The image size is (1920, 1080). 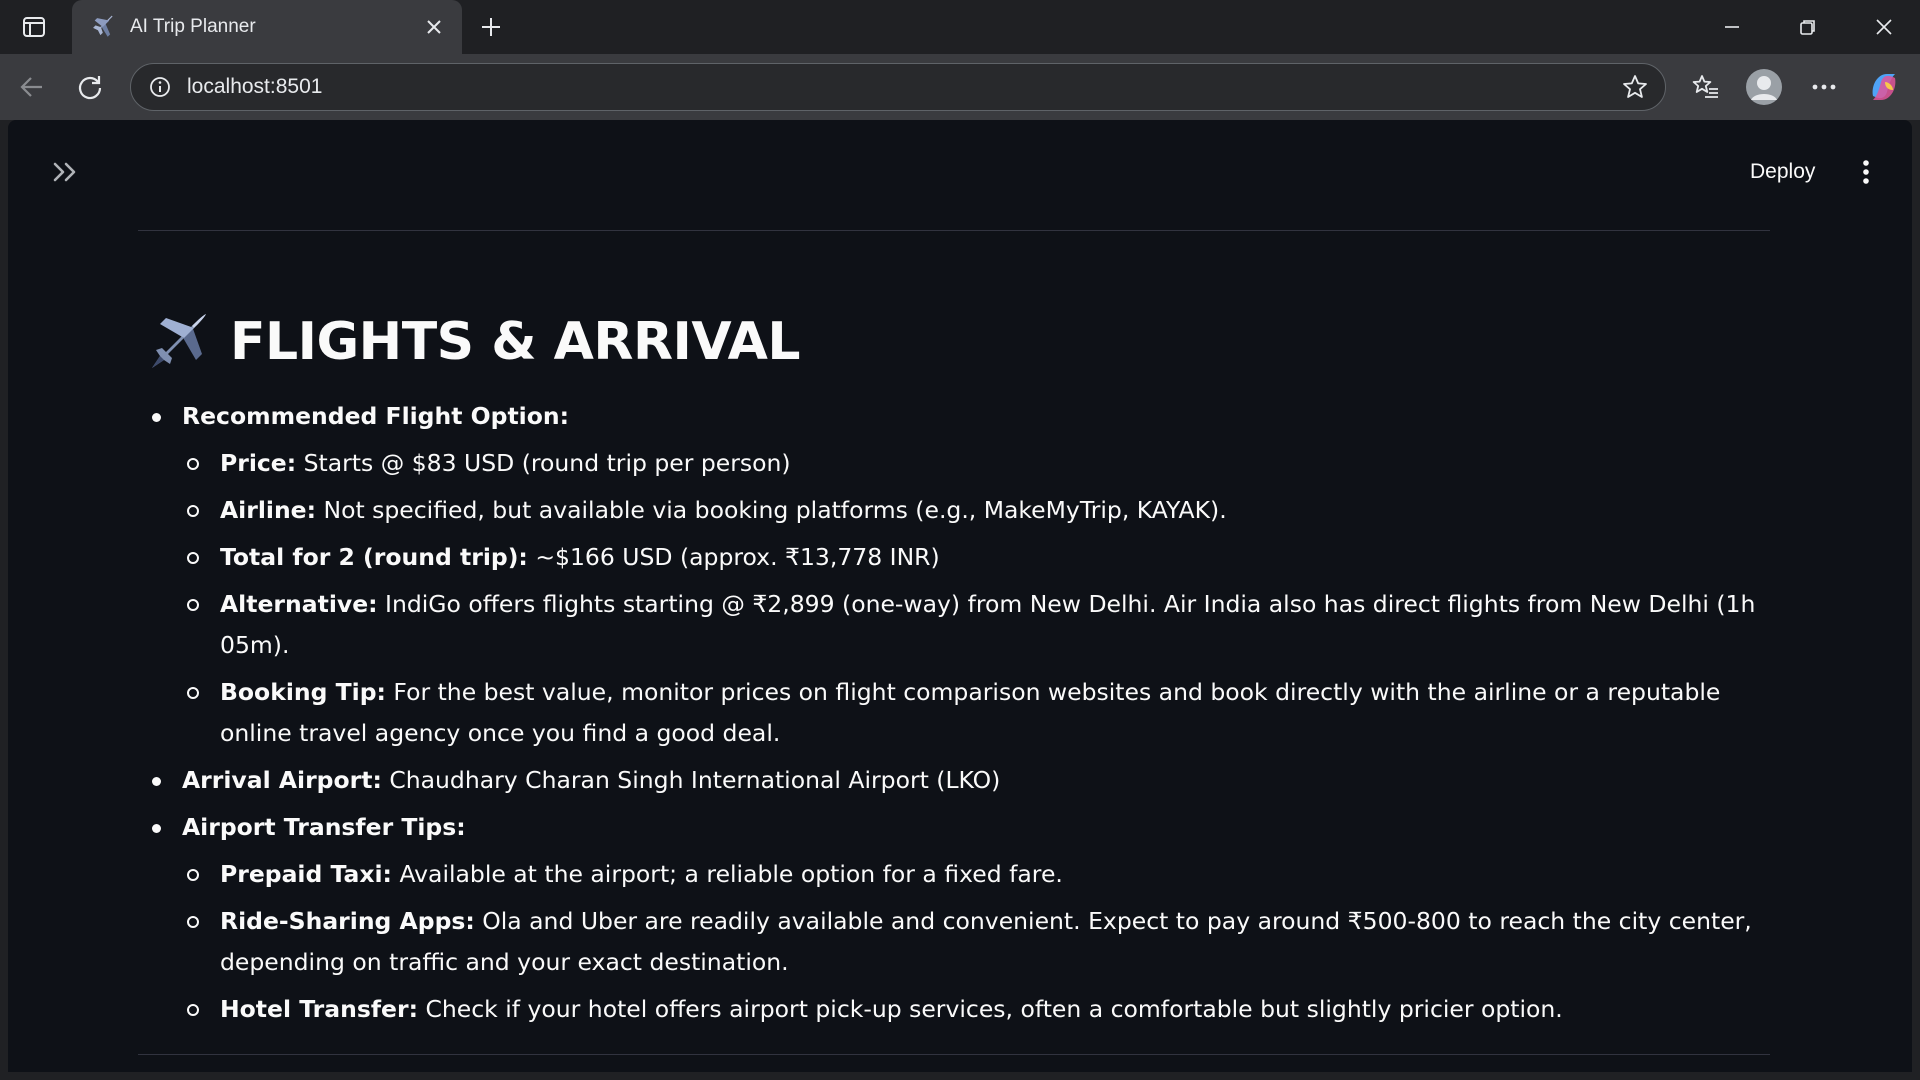 I want to click on item-label: Prepaid Taxi:, so click(x=306, y=874).